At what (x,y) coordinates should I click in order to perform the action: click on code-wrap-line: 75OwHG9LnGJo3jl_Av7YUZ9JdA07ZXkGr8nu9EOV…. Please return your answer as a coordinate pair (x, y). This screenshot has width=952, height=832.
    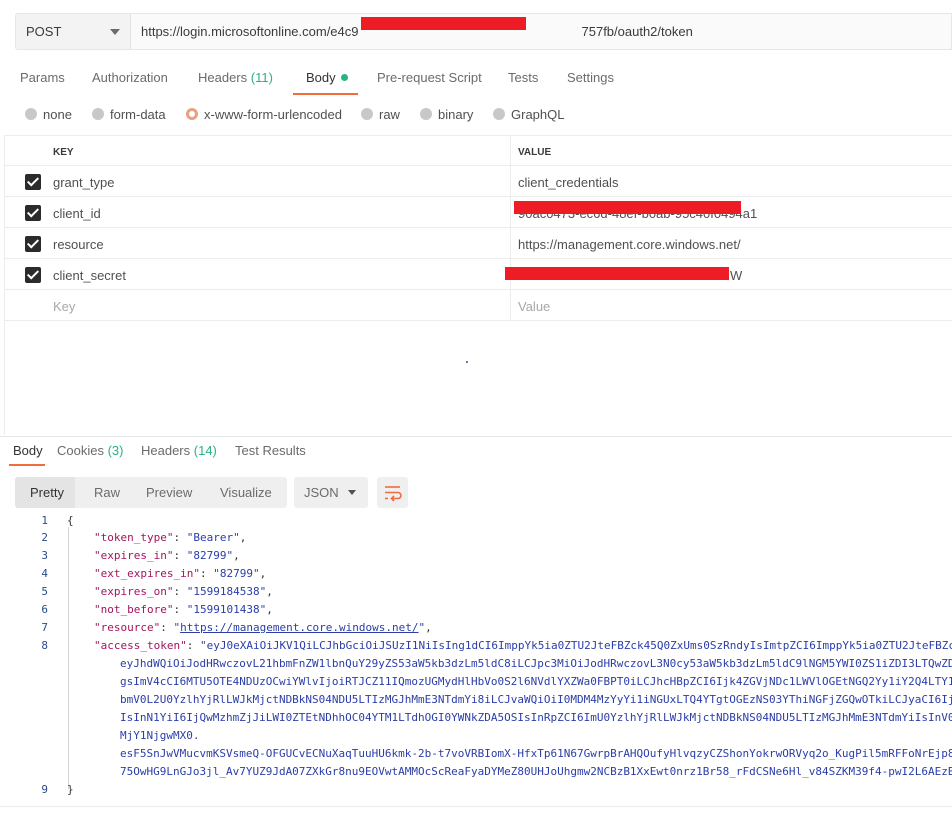
    Looking at the image, I should click on (536, 771).